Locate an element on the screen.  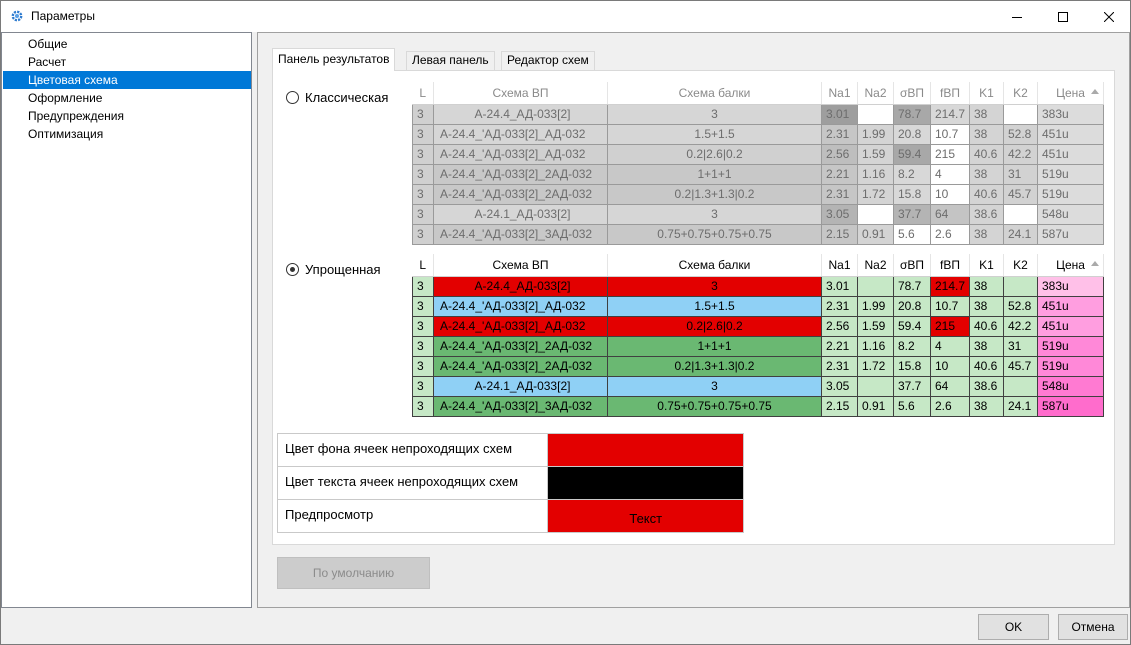
close-icon is located at coordinates (1109, 16).